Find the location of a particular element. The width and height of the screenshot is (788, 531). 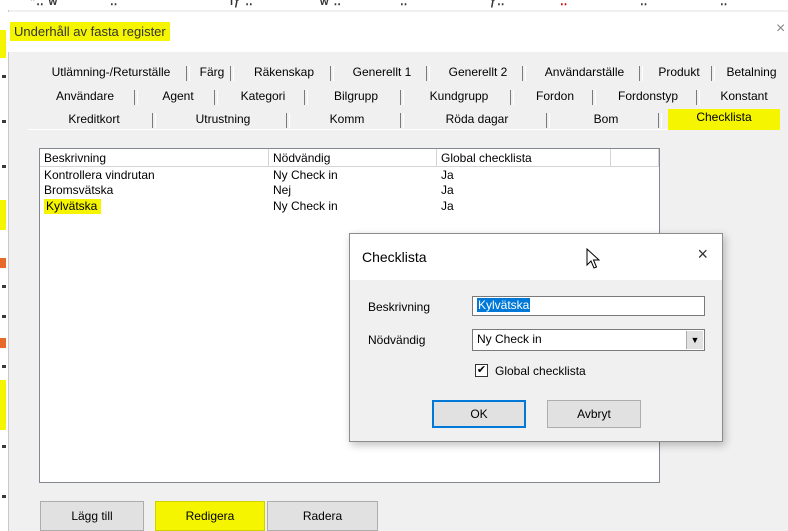

tab-kreditkort: Kreditkort is located at coordinates (94, 120).